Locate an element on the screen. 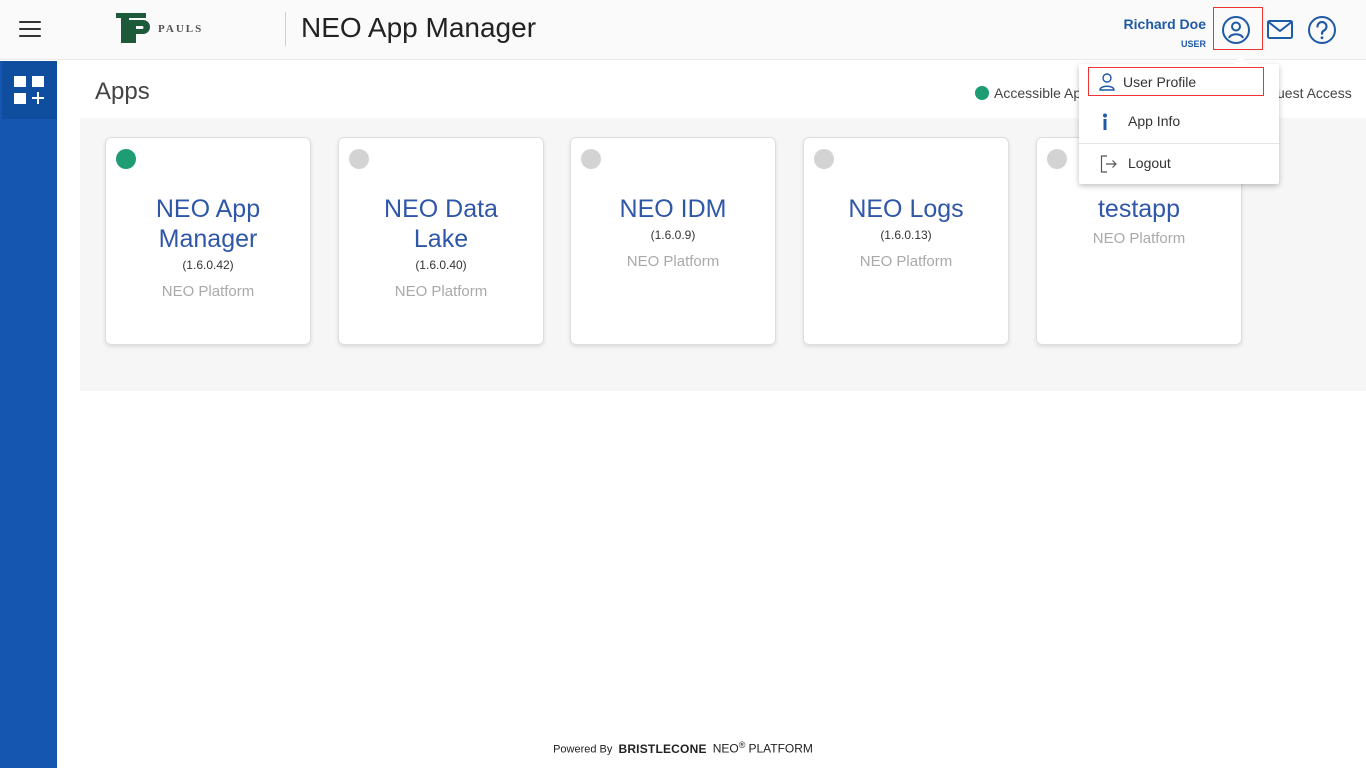 The image size is (1366, 768). app-name: NEO Data Lake is located at coordinates (441, 224).